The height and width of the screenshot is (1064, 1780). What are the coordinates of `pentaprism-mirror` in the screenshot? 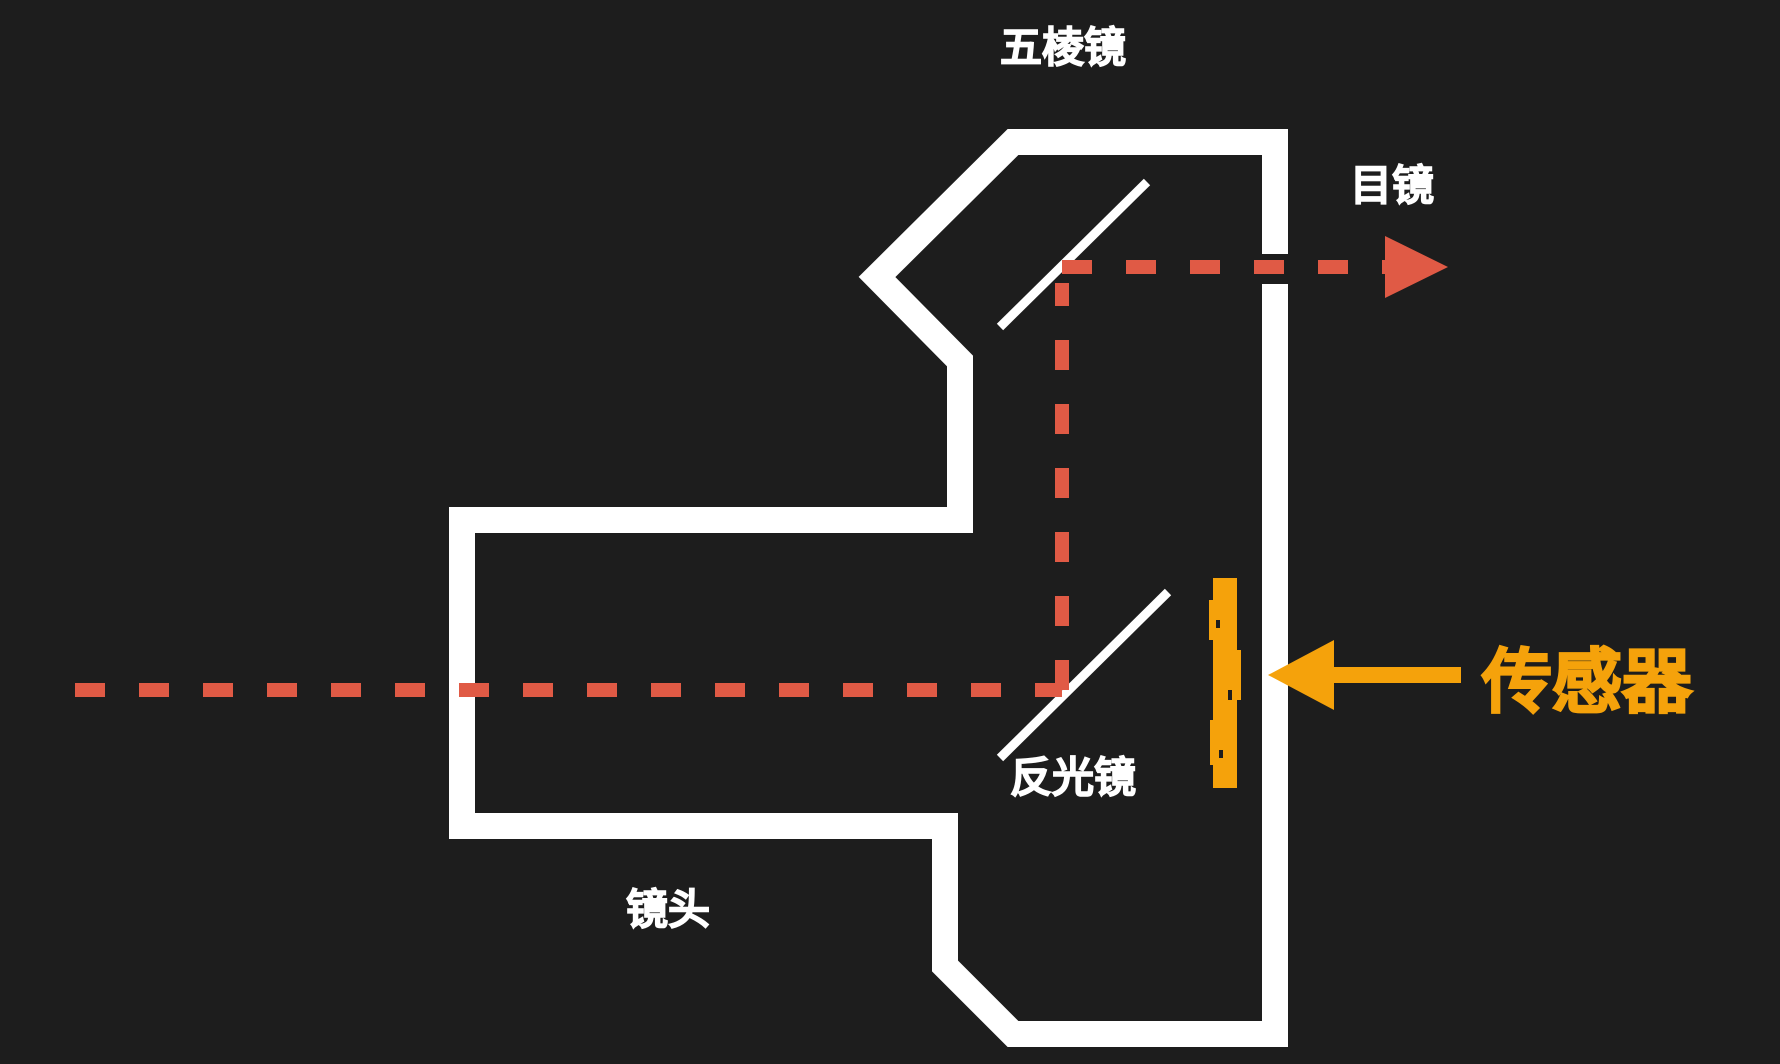 It's located at (1073, 254).